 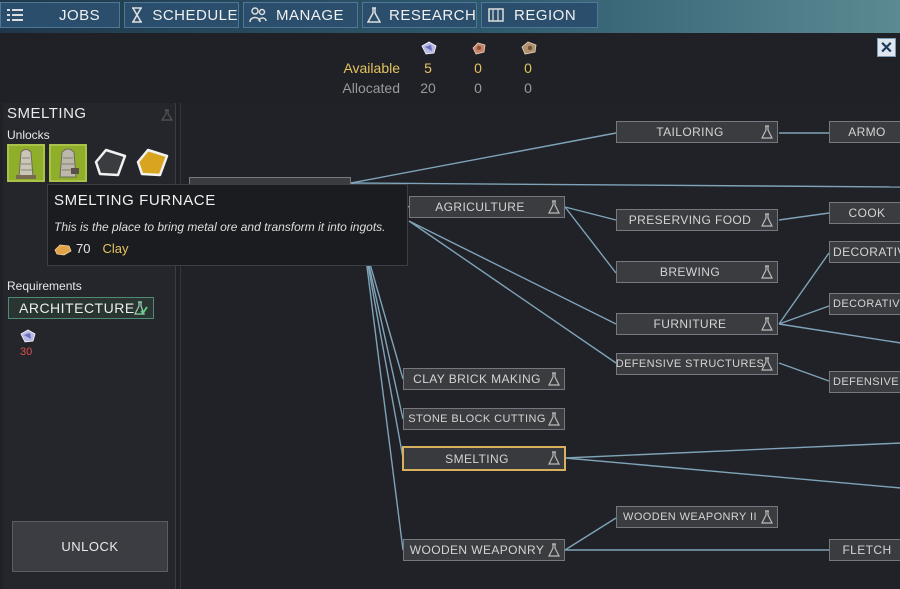 I want to click on tech-node-brewing: BREWING, so click(x=697, y=272).